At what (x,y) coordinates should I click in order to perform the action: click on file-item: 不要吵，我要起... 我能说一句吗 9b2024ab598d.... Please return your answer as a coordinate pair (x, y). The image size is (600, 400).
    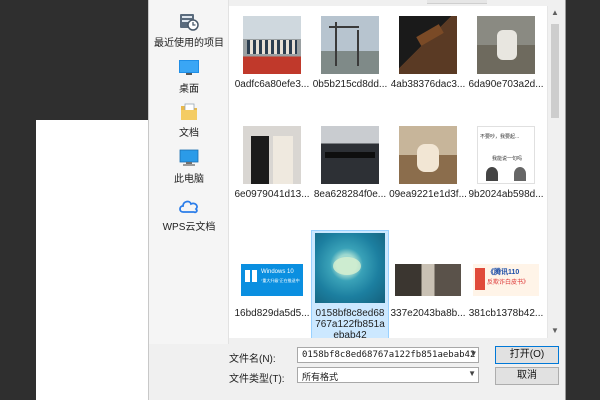
    Looking at the image, I should click on (506, 163).